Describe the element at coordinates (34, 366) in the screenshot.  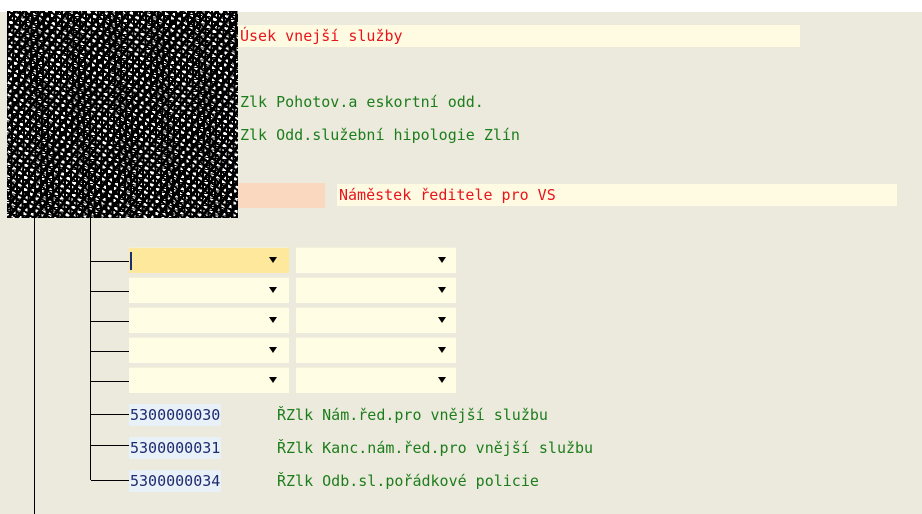
I see `tree-trunk-line` at that location.